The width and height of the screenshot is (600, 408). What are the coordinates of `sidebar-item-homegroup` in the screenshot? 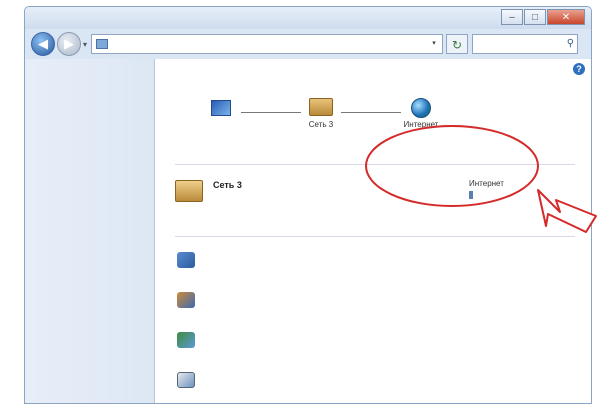 It's located at (90, 353).